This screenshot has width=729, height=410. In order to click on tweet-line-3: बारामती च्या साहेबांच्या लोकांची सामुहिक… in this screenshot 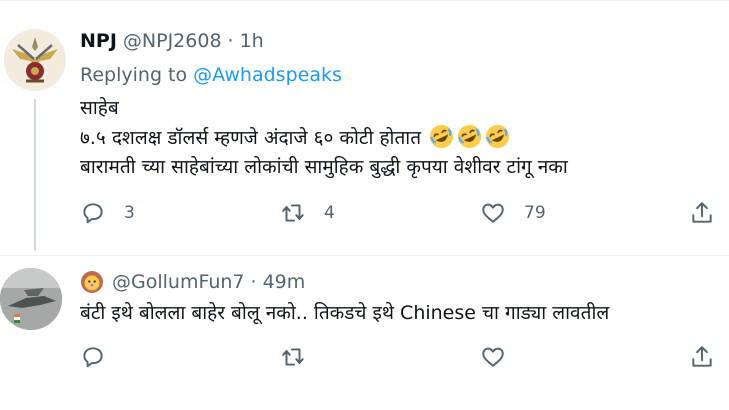, I will do `click(324, 167)`.